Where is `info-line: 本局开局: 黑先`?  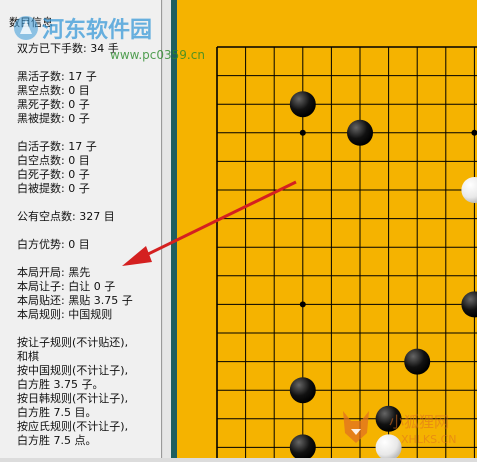
info-line: 本局开局: 黑先 is located at coordinates (54, 272).